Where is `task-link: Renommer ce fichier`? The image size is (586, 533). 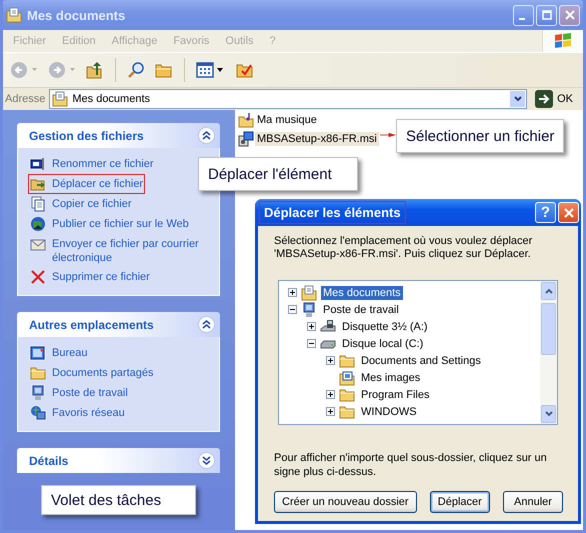 task-link: Renommer ce fichier is located at coordinates (103, 163).